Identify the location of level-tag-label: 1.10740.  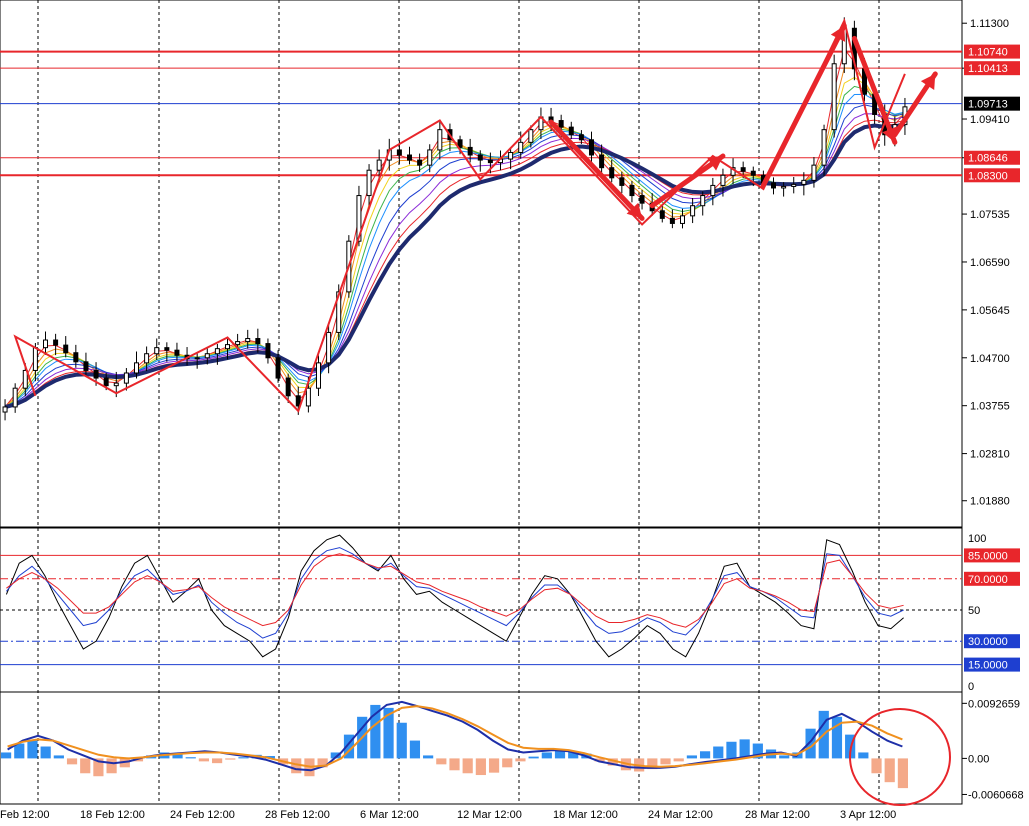
(988, 53).